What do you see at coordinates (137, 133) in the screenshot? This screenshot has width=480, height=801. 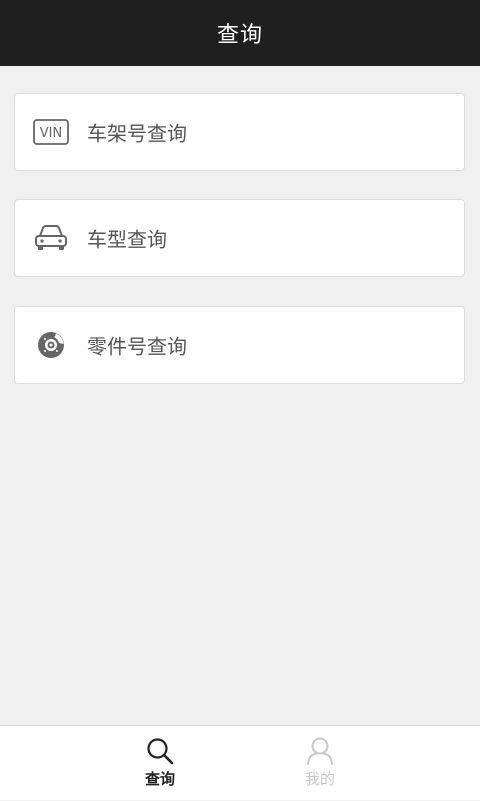 I see `vin-query-label: 车架号查询` at bounding box center [137, 133].